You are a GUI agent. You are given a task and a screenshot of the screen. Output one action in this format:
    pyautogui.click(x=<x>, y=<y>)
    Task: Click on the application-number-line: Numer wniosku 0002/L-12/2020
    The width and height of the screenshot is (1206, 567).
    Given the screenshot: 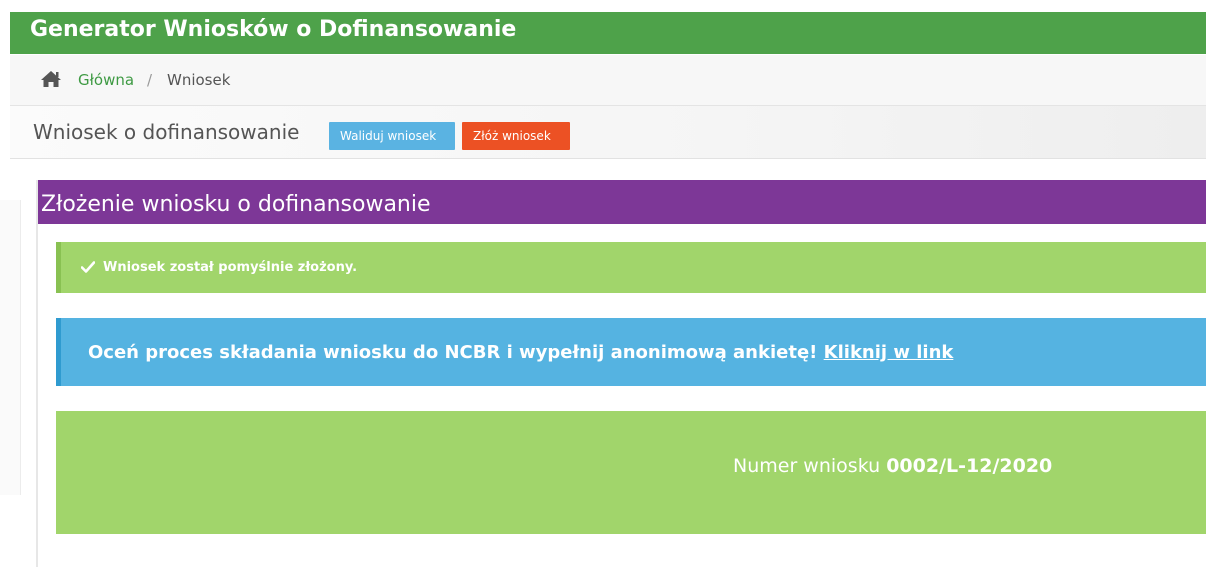 What is the action you would take?
    pyautogui.click(x=892, y=466)
    